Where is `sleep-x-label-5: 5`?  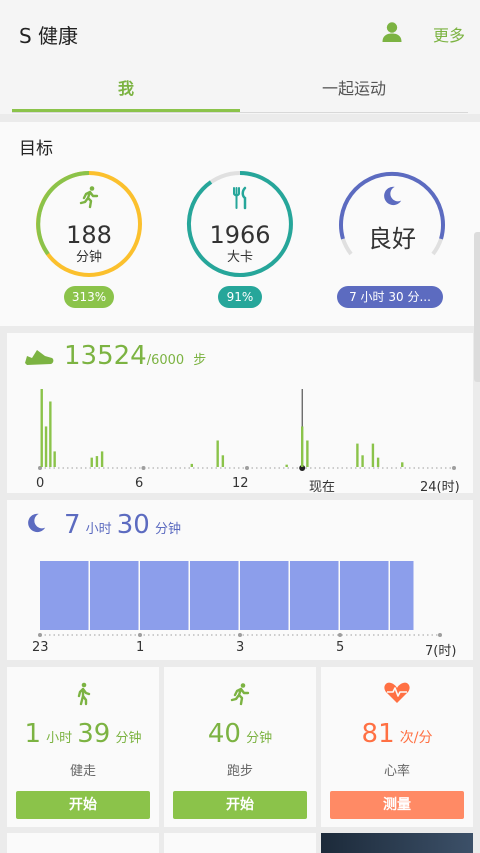
sleep-x-label-5: 5 is located at coordinates (340, 647).